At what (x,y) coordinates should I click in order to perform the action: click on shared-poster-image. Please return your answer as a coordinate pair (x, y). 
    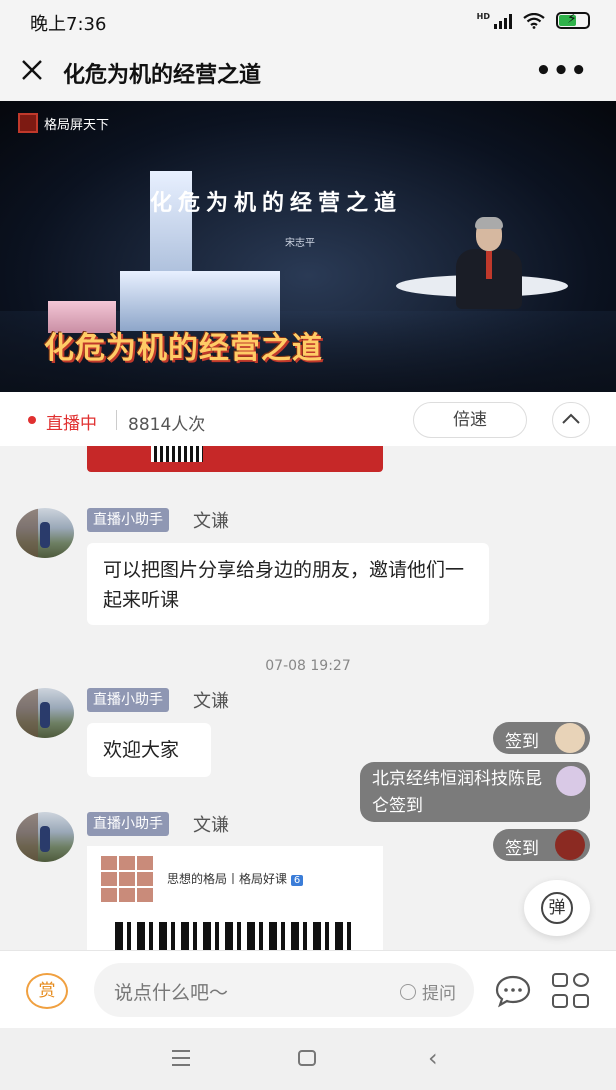
    Looking at the image, I should click on (235, 459).